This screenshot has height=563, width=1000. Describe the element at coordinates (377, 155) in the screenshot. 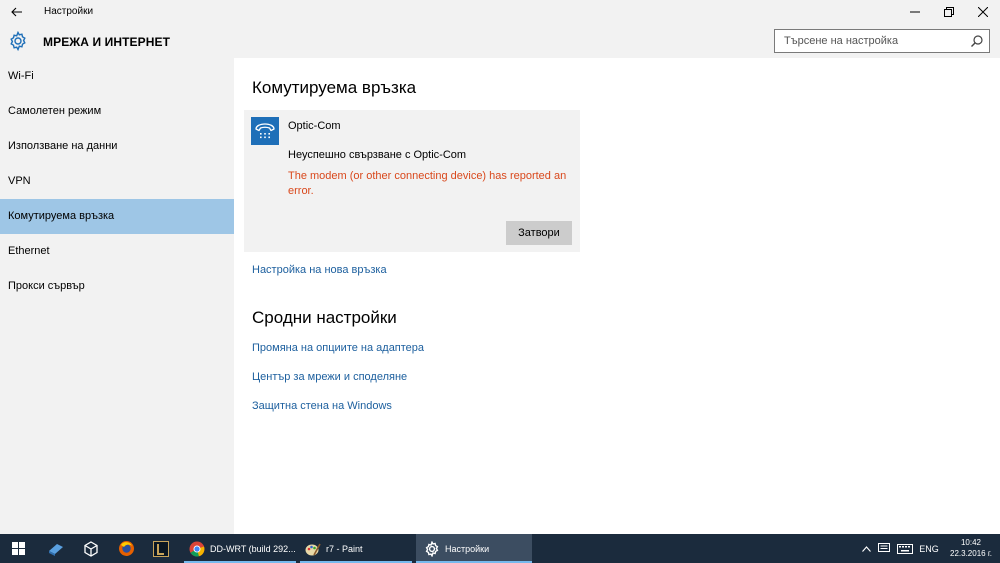

I see `connection-status: Неуспешно свързване с Optic-Com` at that location.